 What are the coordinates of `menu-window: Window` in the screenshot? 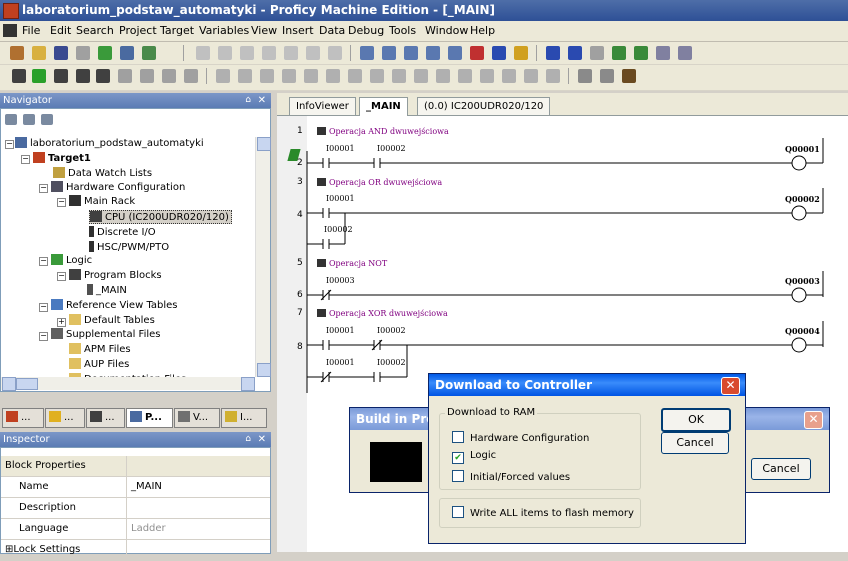 It's located at (446, 30).